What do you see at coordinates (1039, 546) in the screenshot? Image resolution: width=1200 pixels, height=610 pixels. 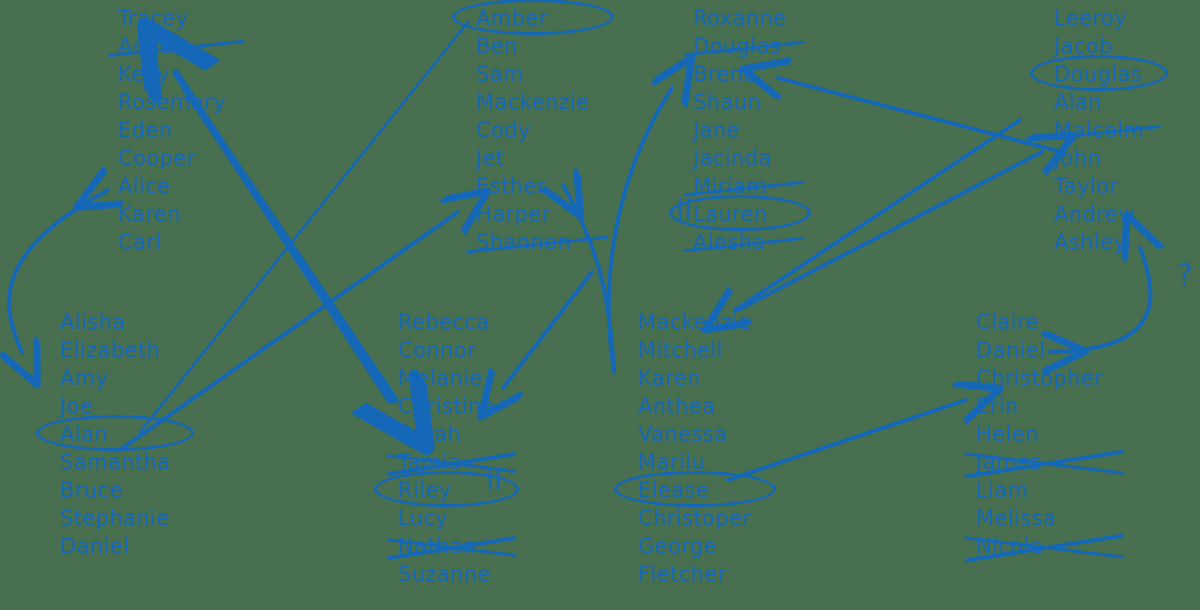 I see `name-entry: Nicole` at bounding box center [1039, 546].